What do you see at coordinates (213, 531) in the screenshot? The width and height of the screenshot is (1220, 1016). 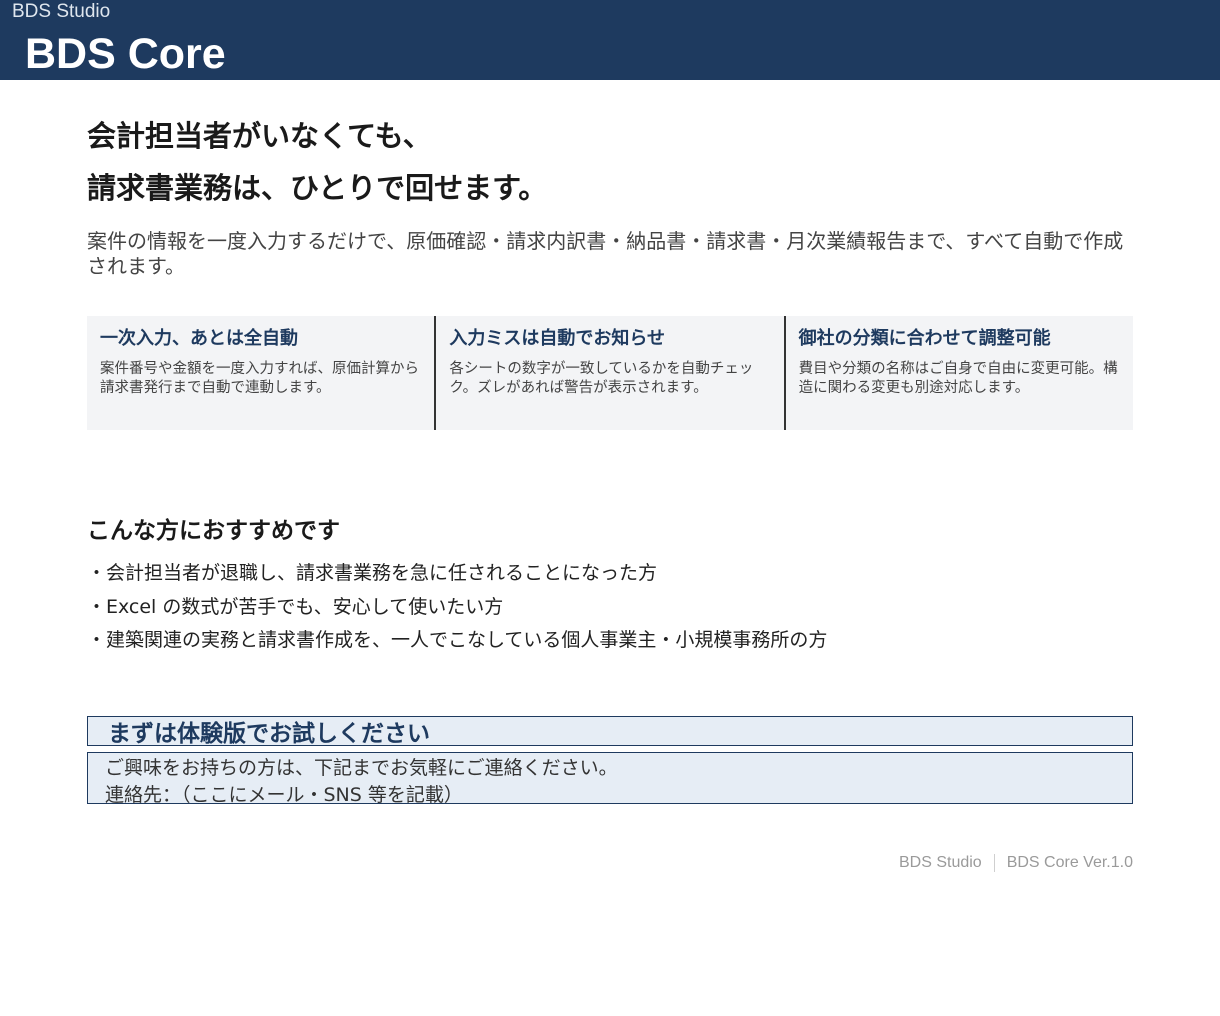 I see `recommend-title: こんな方におすすめです` at bounding box center [213, 531].